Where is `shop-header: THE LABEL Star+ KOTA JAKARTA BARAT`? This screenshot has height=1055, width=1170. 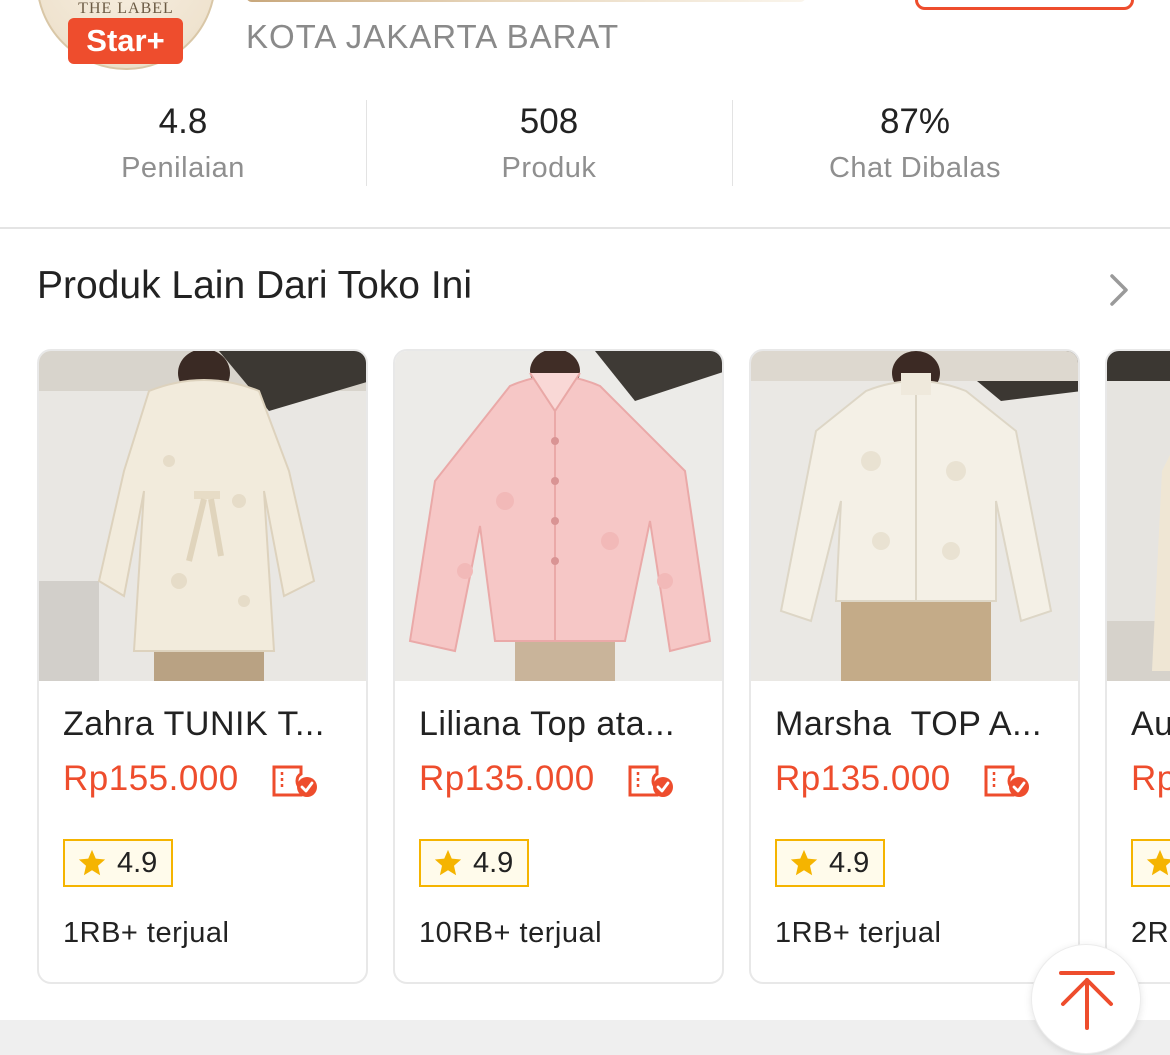 shop-header: THE LABEL Star+ KOTA JAKARTA BARAT is located at coordinates (585, 35).